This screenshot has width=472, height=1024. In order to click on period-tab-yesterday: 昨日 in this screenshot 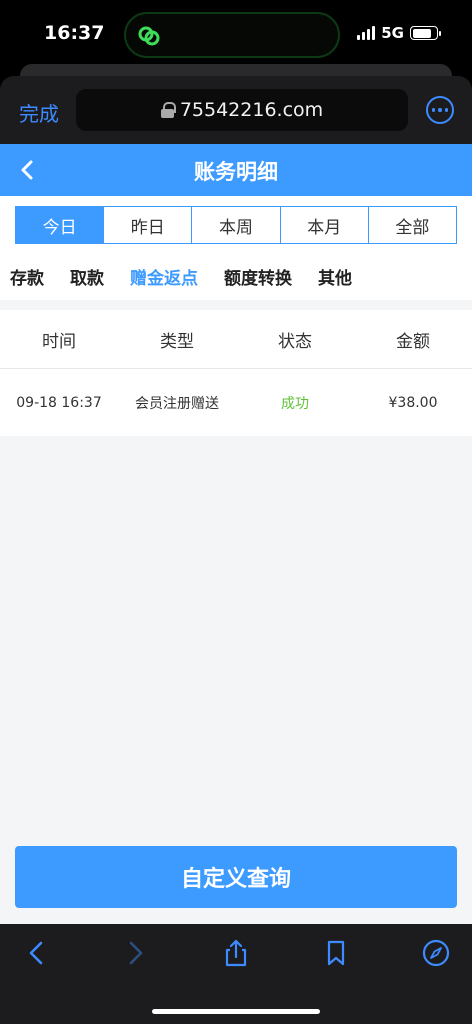, I will do `click(147, 225)`.